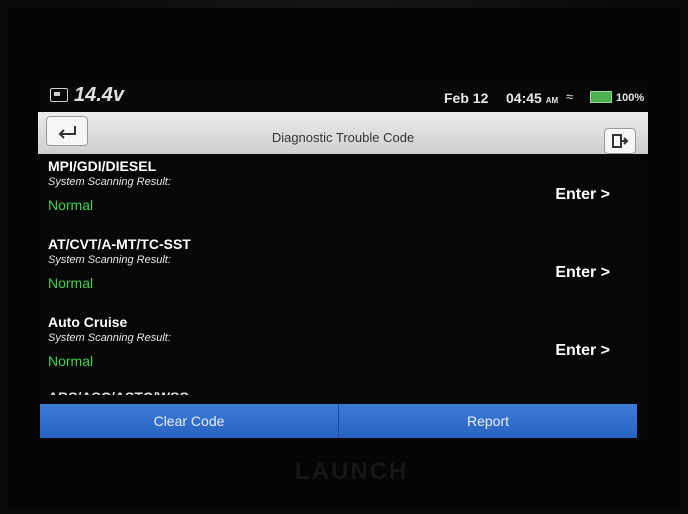 This screenshot has height=514, width=688. I want to click on page-title: Diagnostic Trouble Code, so click(343, 137).